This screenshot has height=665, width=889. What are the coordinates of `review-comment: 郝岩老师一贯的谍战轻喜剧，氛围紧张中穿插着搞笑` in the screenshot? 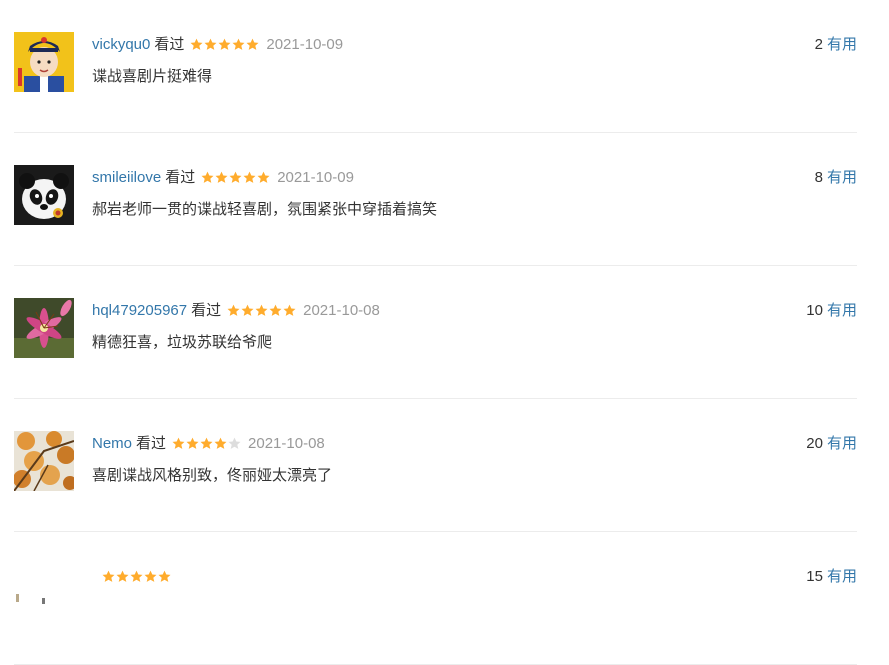 It's located at (265, 209).